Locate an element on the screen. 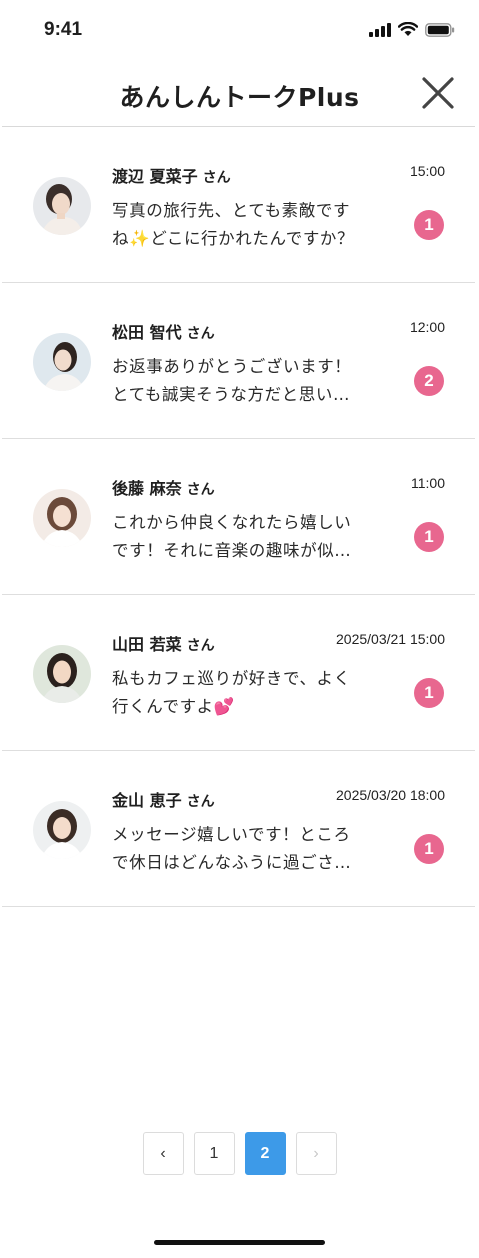  sender-name-line: 渡辺 夏菜子 さん is located at coordinates (171, 175).